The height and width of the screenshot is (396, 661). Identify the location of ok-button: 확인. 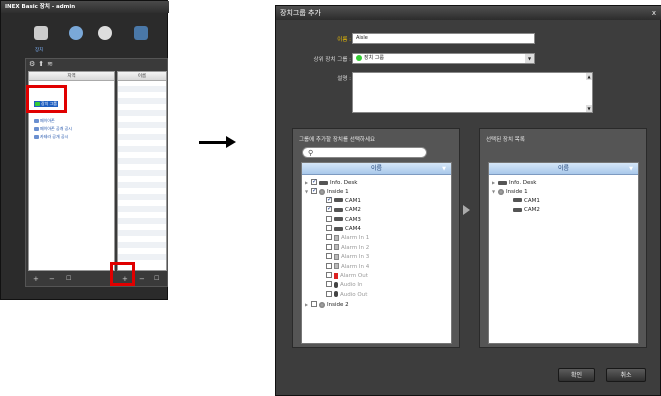
(576, 375).